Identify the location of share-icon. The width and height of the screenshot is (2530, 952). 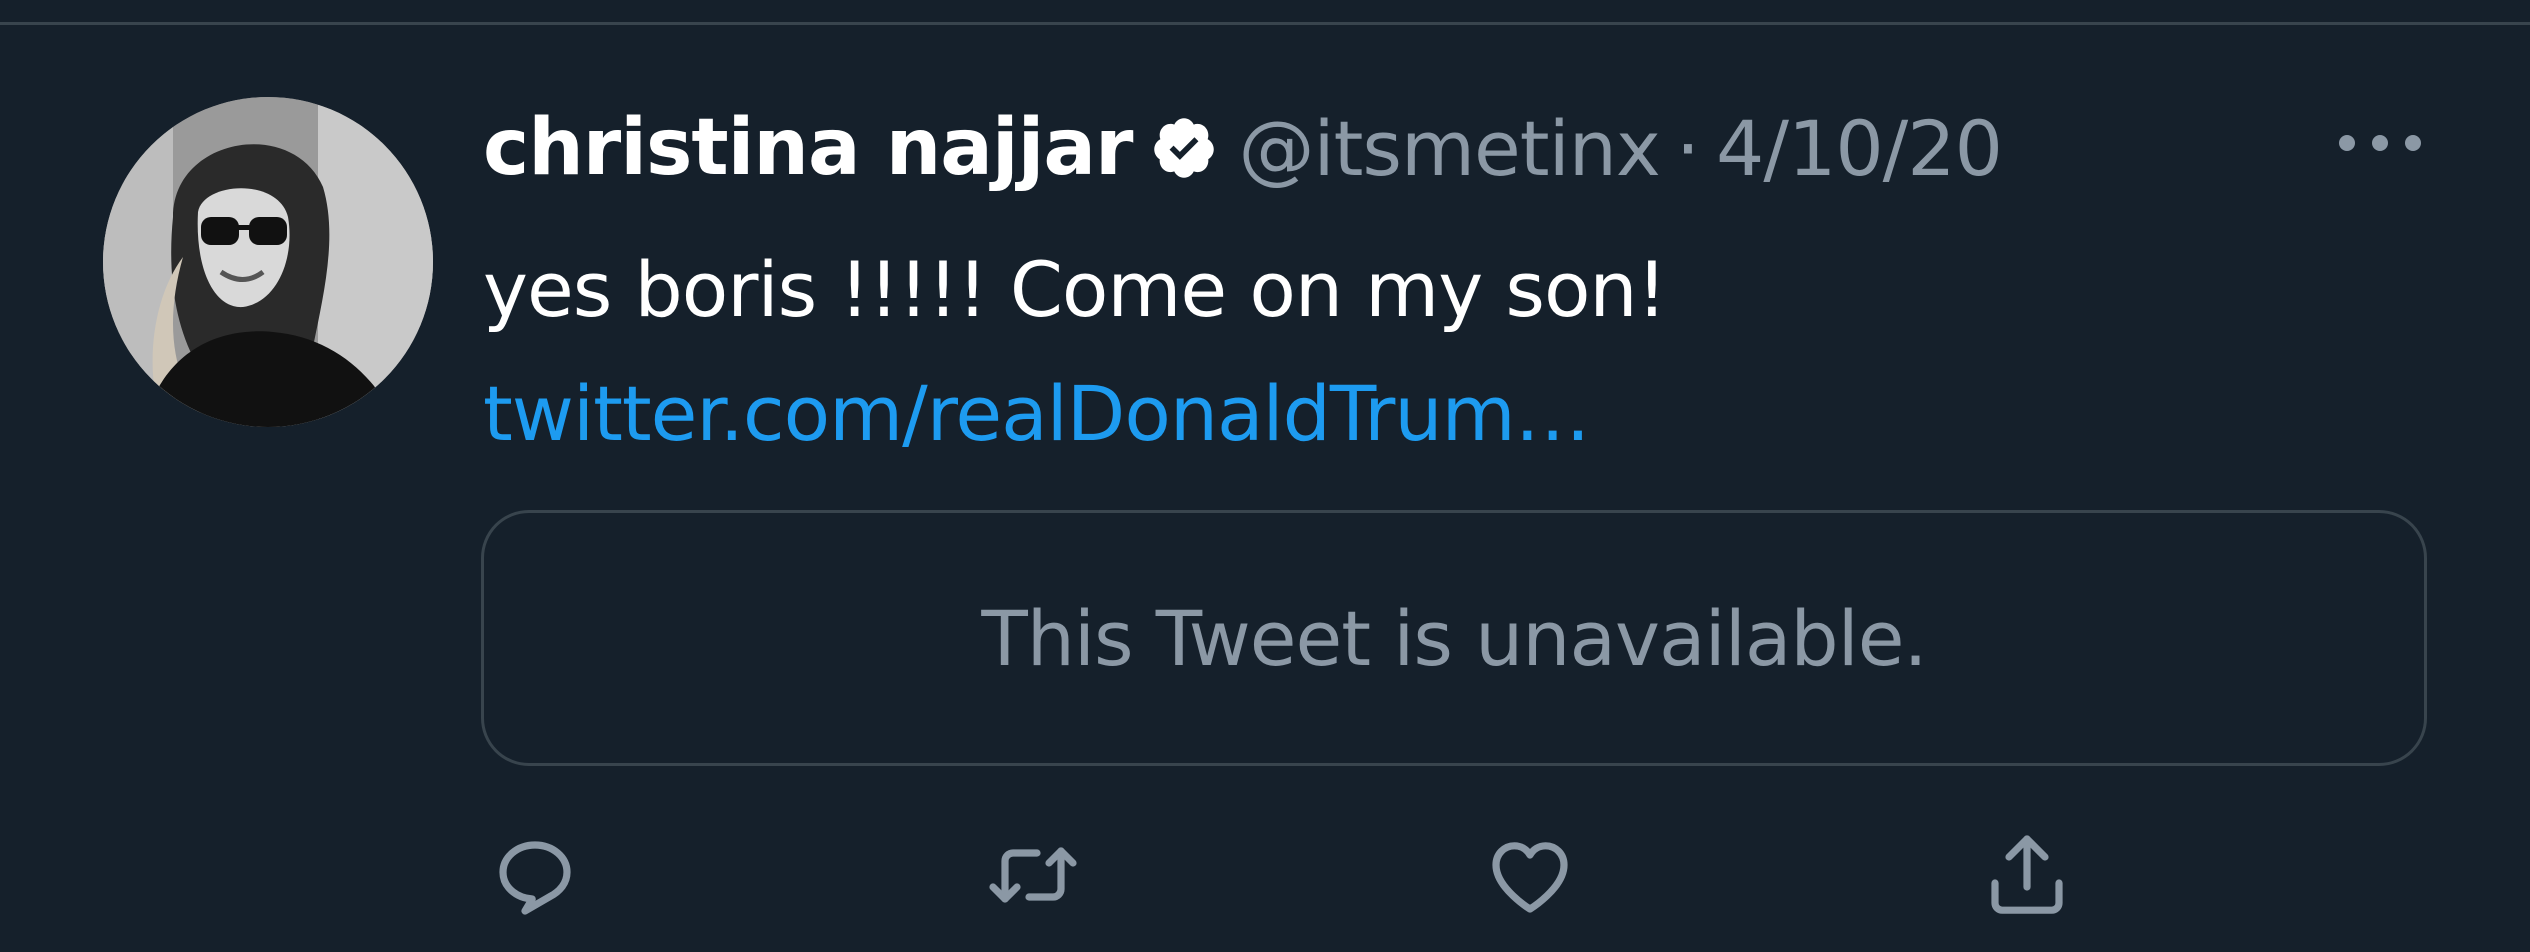
(2027, 874).